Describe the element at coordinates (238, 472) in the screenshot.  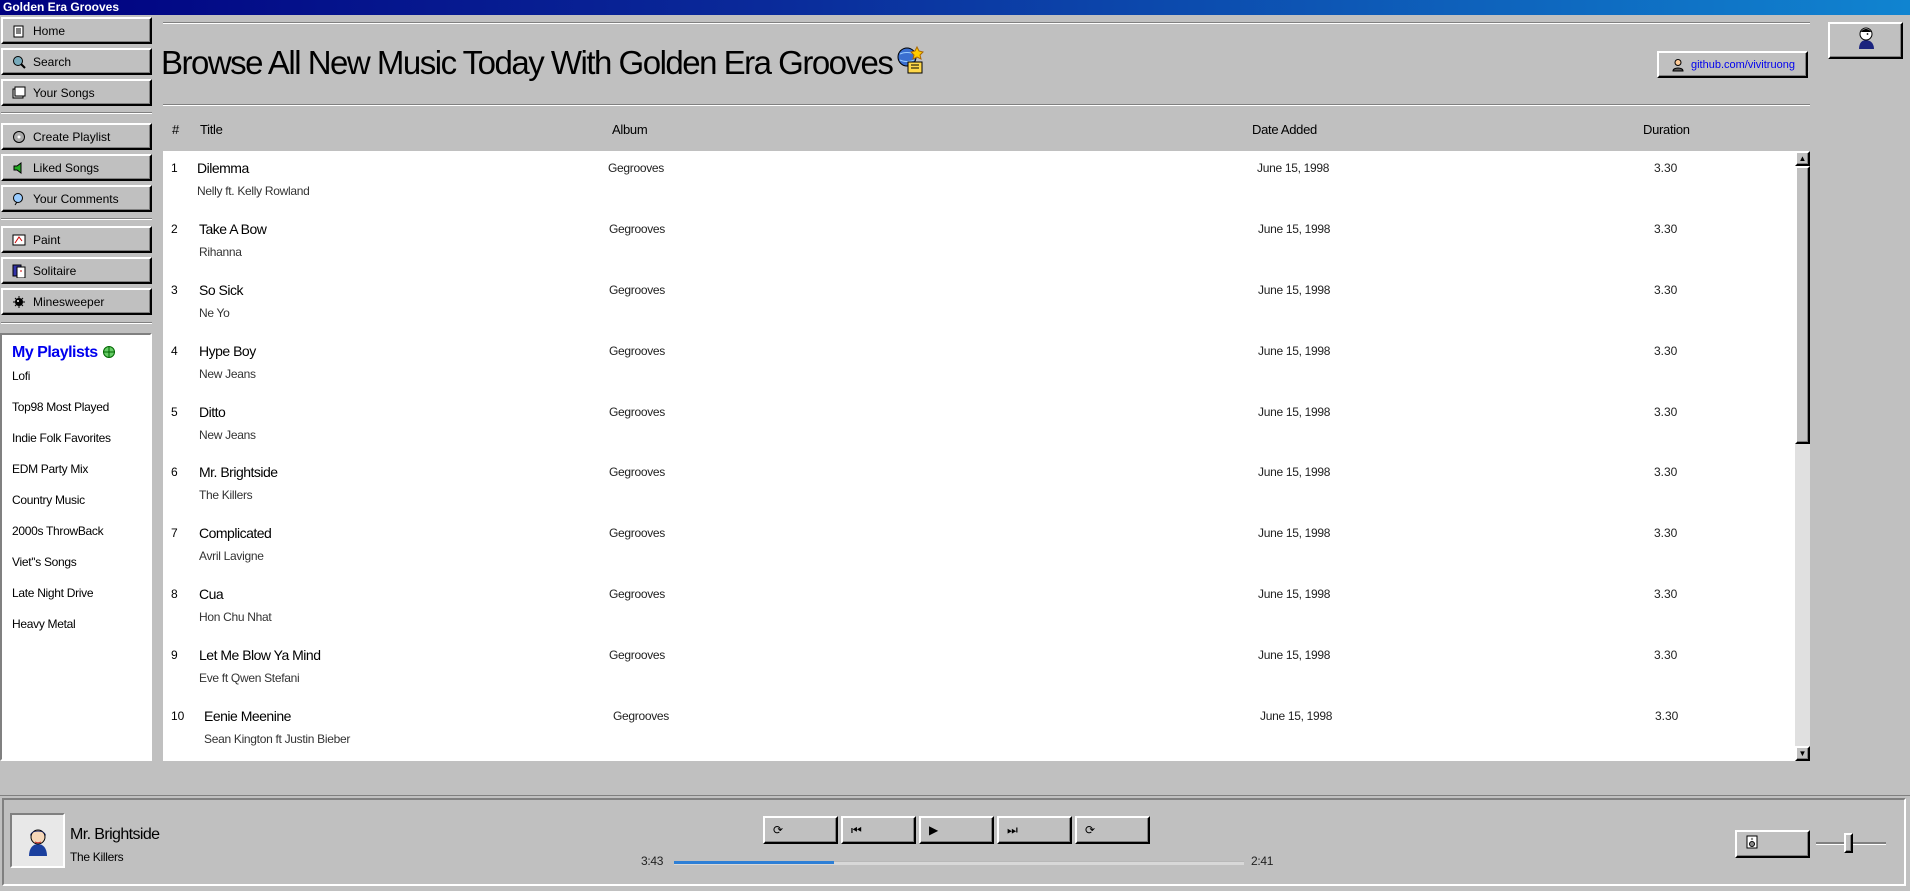
I see `track-title: Mr. Brightside` at that location.